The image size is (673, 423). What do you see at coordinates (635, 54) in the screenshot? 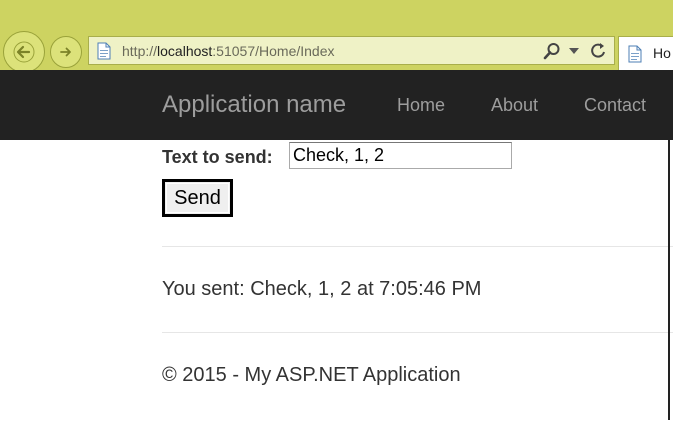
I see `tab-page-icon` at bounding box center [635, 54].